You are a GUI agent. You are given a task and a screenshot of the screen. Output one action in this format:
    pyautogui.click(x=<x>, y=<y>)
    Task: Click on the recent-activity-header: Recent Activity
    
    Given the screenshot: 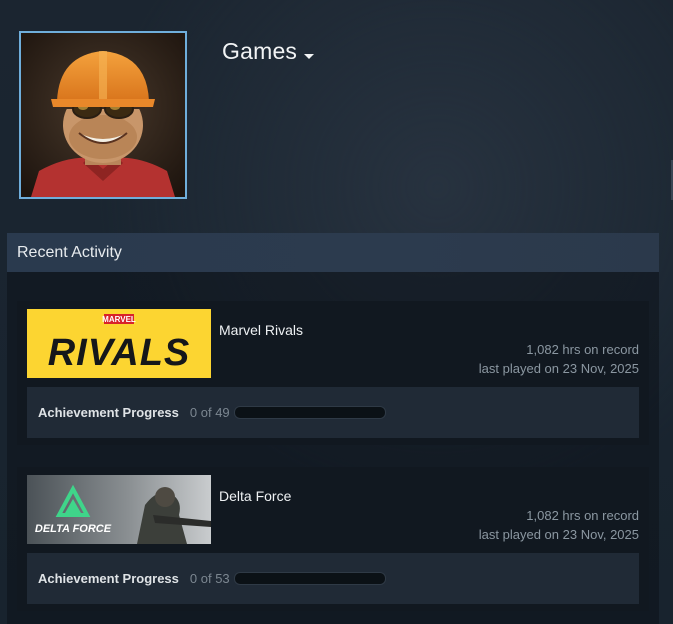 What is the action you would take?
    pyautogui.click(x=333, y=252)
    